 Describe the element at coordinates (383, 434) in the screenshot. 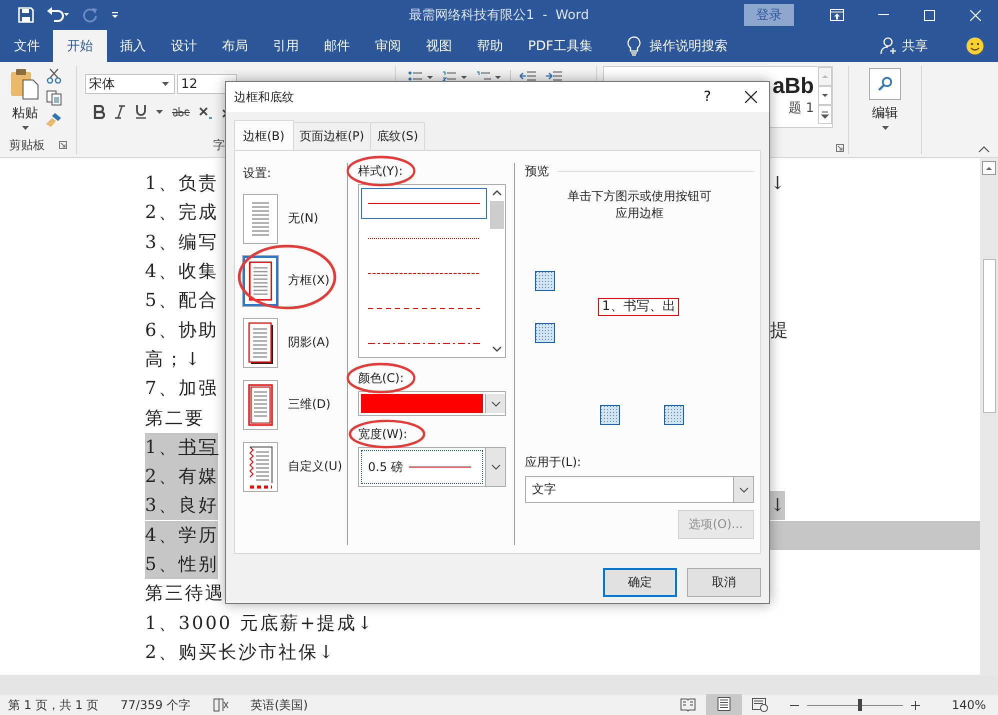

I see `width-label: 宽度(W):` at that location.